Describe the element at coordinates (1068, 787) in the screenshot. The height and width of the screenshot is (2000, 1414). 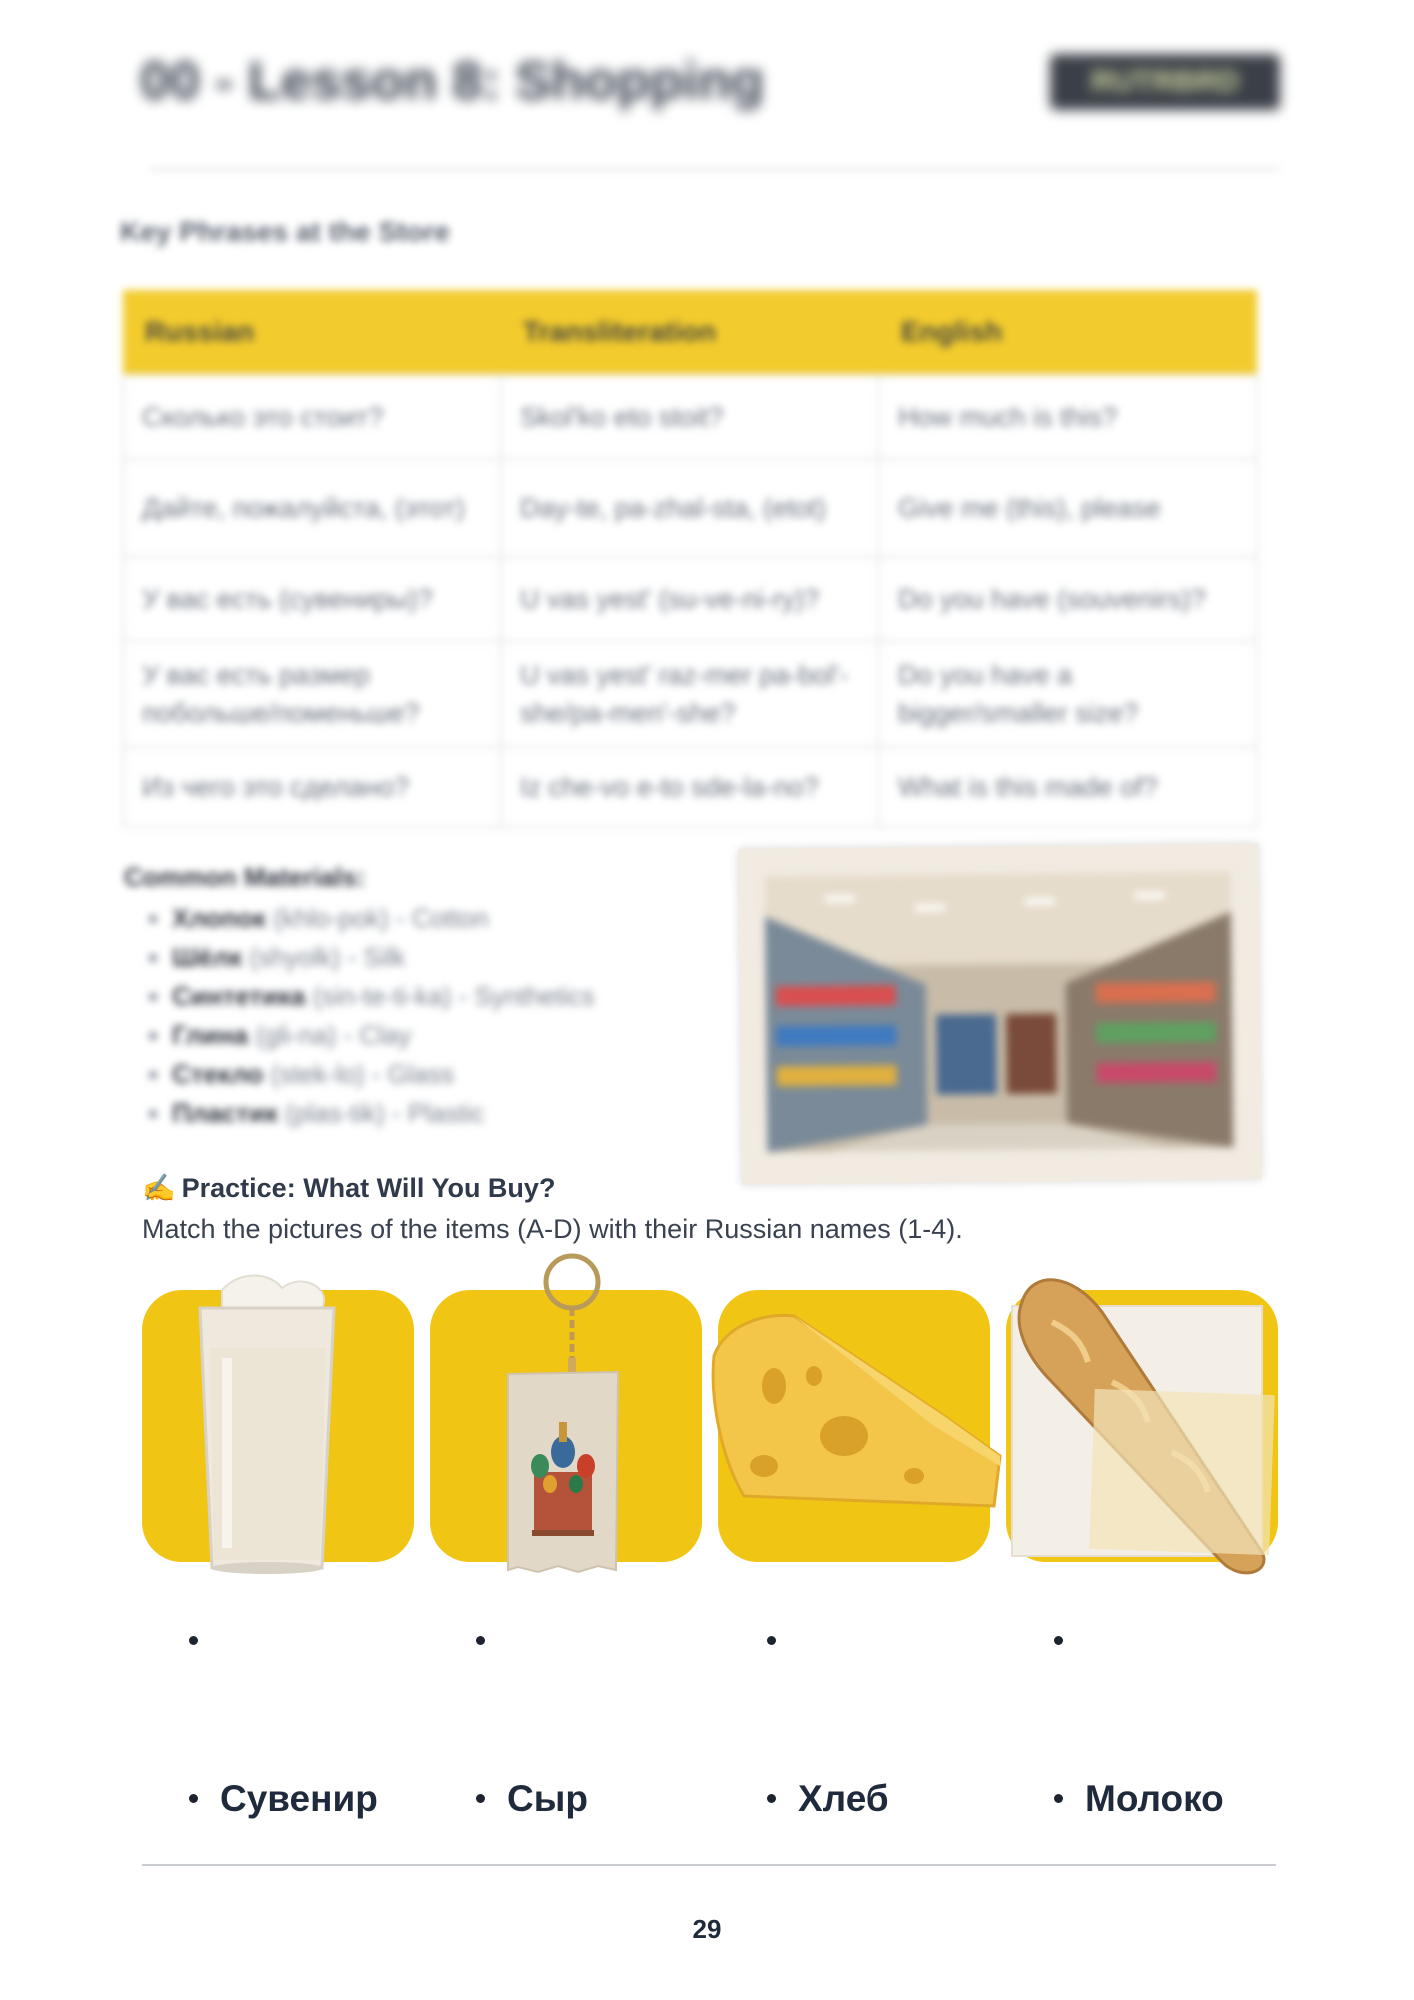
I see `table-cell: What is this made of?` at that location.